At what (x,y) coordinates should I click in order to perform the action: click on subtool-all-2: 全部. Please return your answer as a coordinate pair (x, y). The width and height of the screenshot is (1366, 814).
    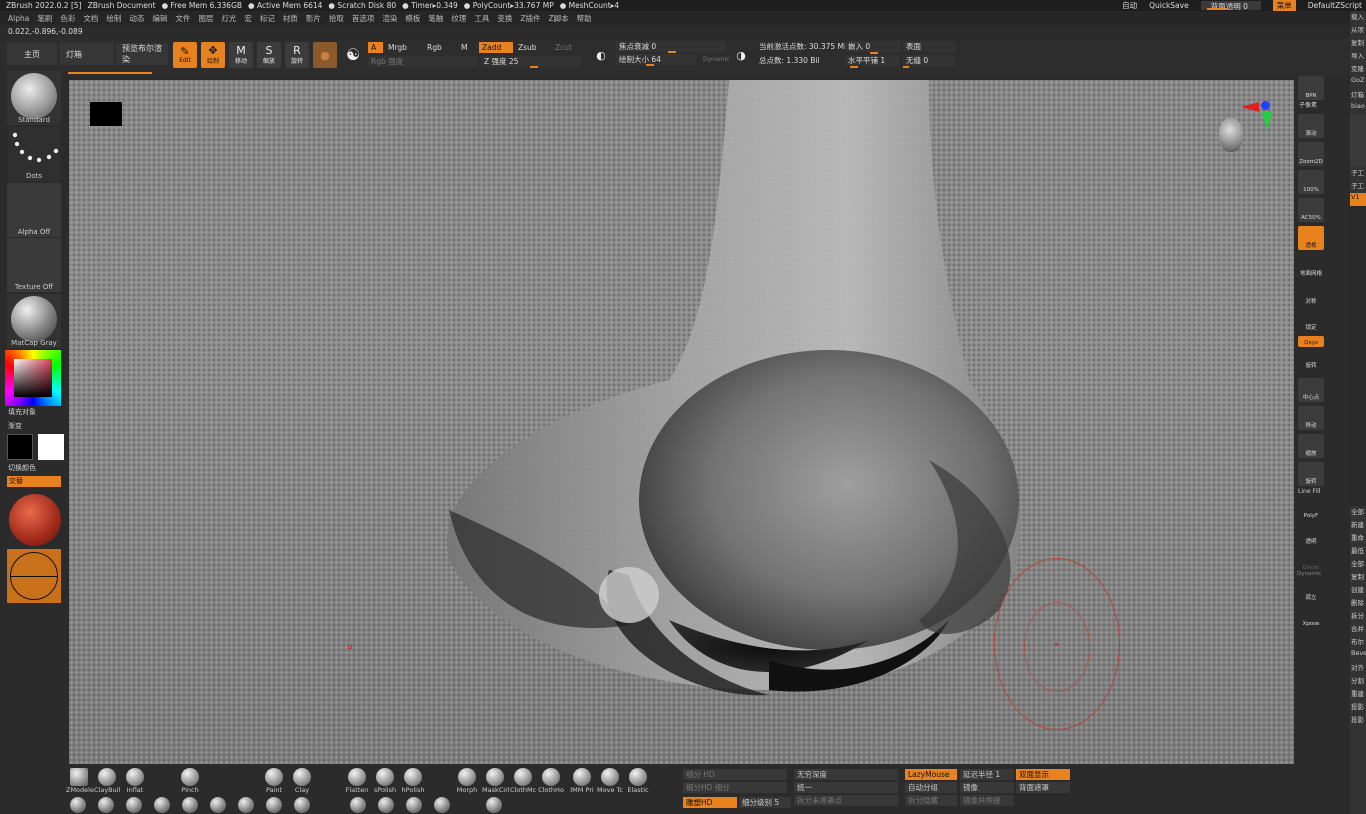
    Looking at the image, I should click on (1358, 564).